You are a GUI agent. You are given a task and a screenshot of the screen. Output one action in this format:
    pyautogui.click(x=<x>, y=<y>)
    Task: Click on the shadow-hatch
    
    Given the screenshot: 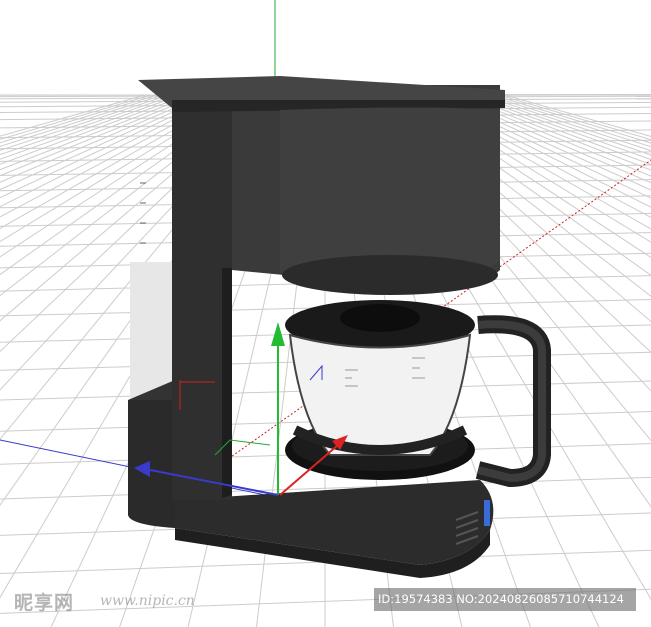 What is the action you would take?
    pyautogui.click(x=152, y=332)
    